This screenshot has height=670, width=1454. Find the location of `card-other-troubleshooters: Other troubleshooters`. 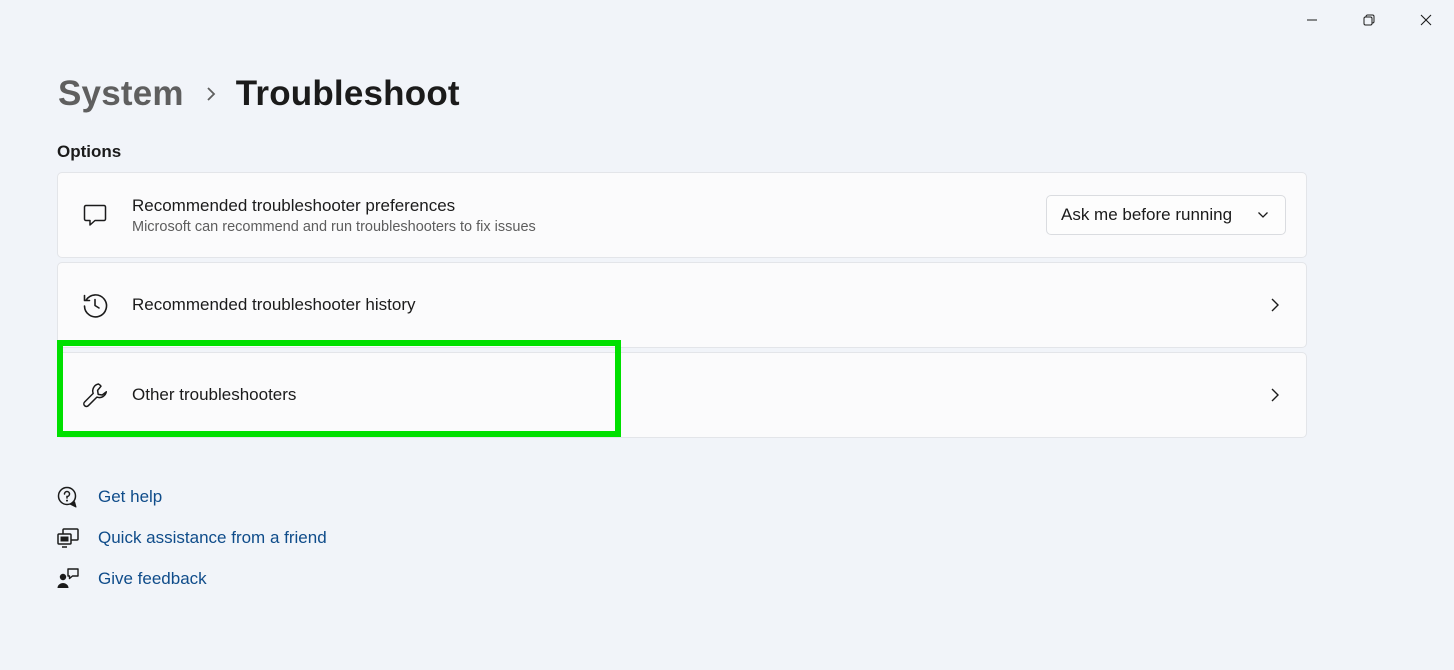

card-other-troubleshooters: Other troubleshooters is located at coordinates (682, 395).